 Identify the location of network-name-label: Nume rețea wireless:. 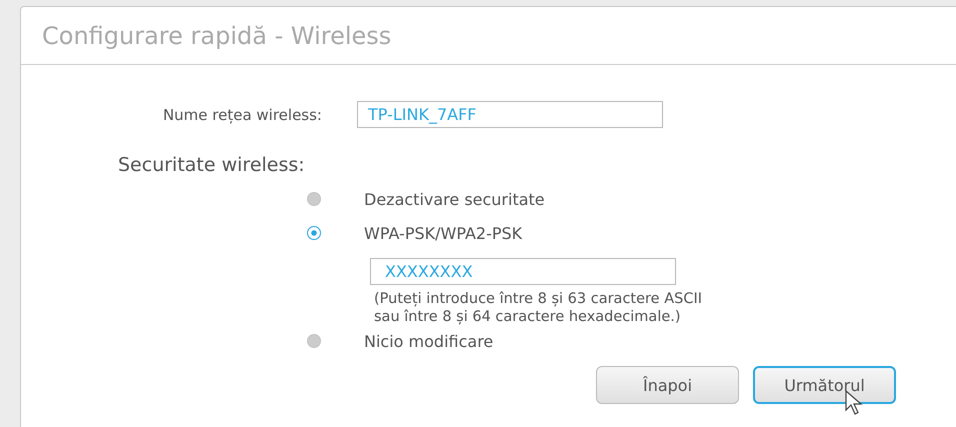
(242, 115).